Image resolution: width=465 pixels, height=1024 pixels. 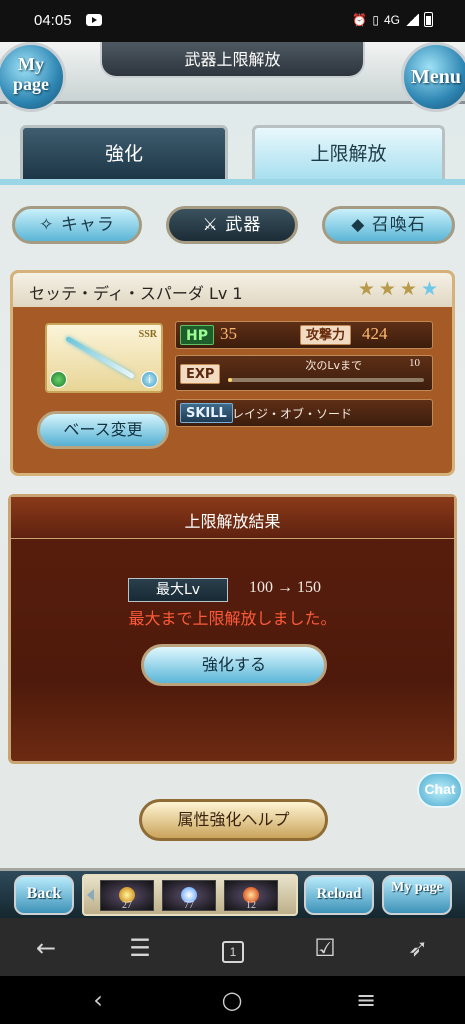 What do you see at coordinates (285, 587) in the screenshot?
I see `max-level-change: 100 → 150` at bounding box center [285, 587].